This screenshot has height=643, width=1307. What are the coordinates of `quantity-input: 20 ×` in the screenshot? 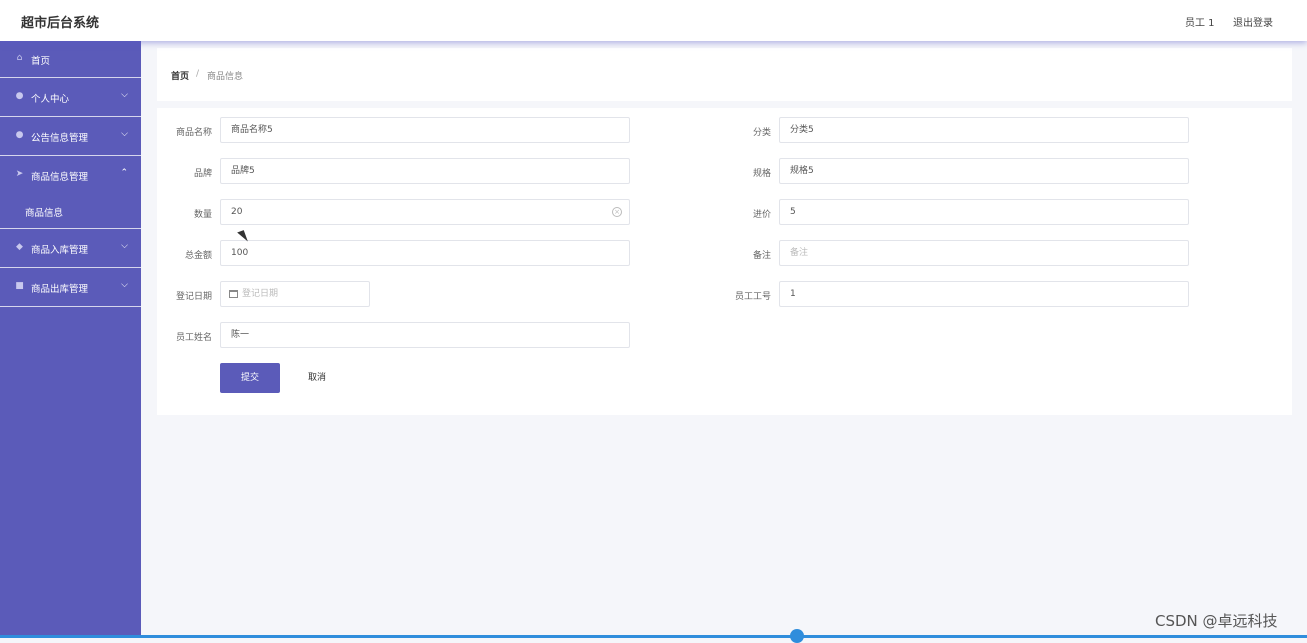 It's located at (425, 212).